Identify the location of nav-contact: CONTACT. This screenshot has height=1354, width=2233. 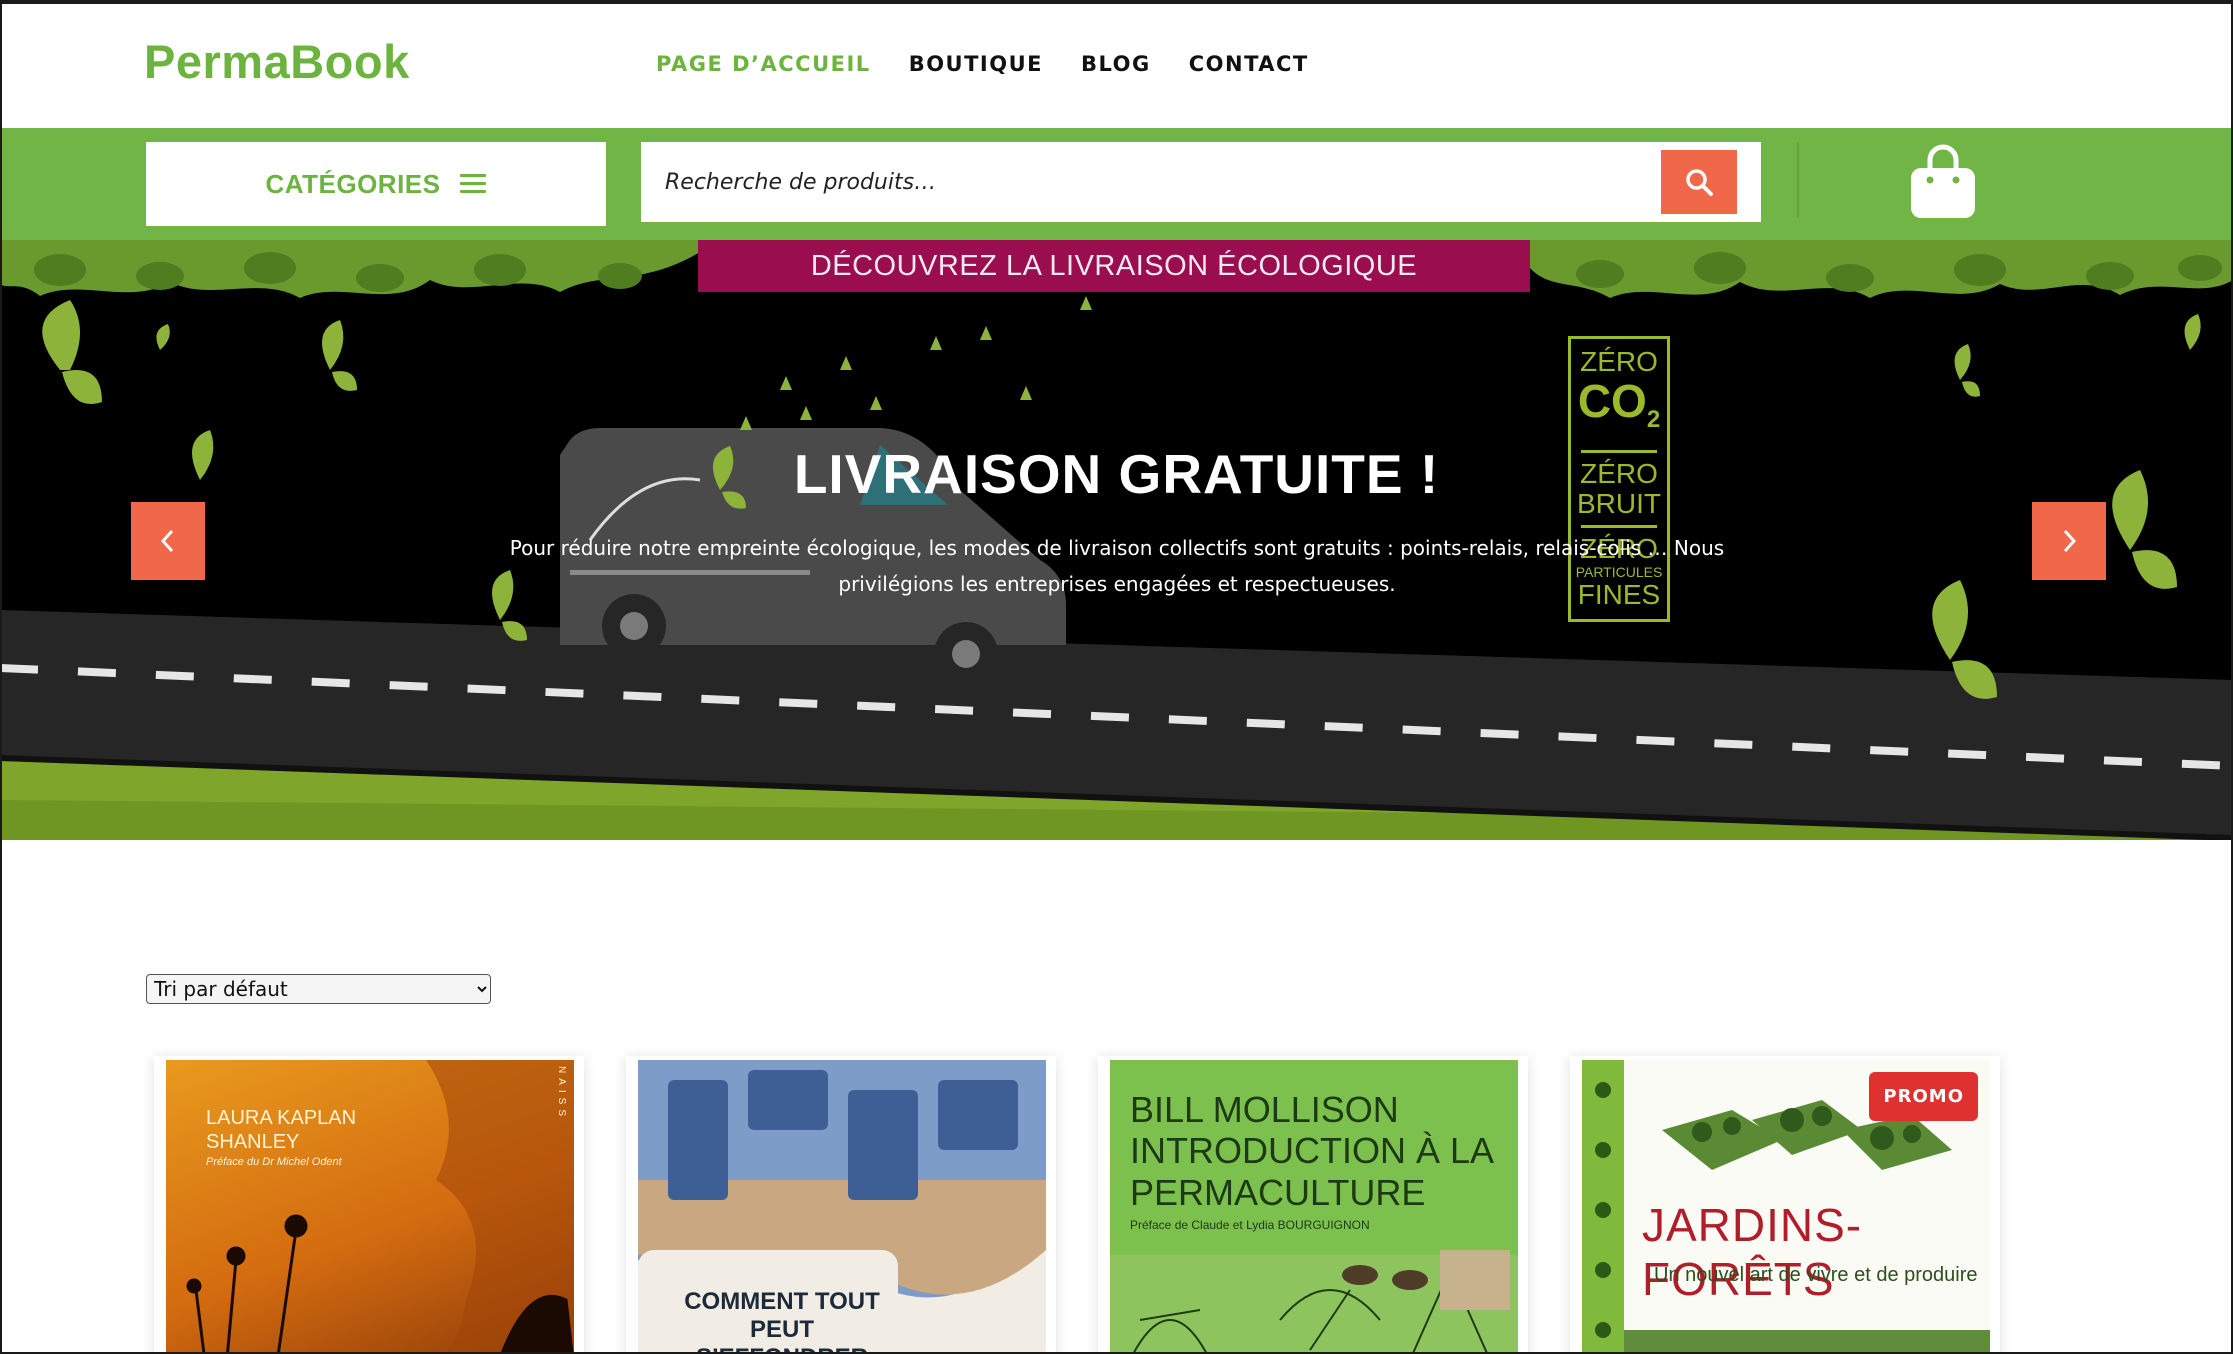
(1249, 64).